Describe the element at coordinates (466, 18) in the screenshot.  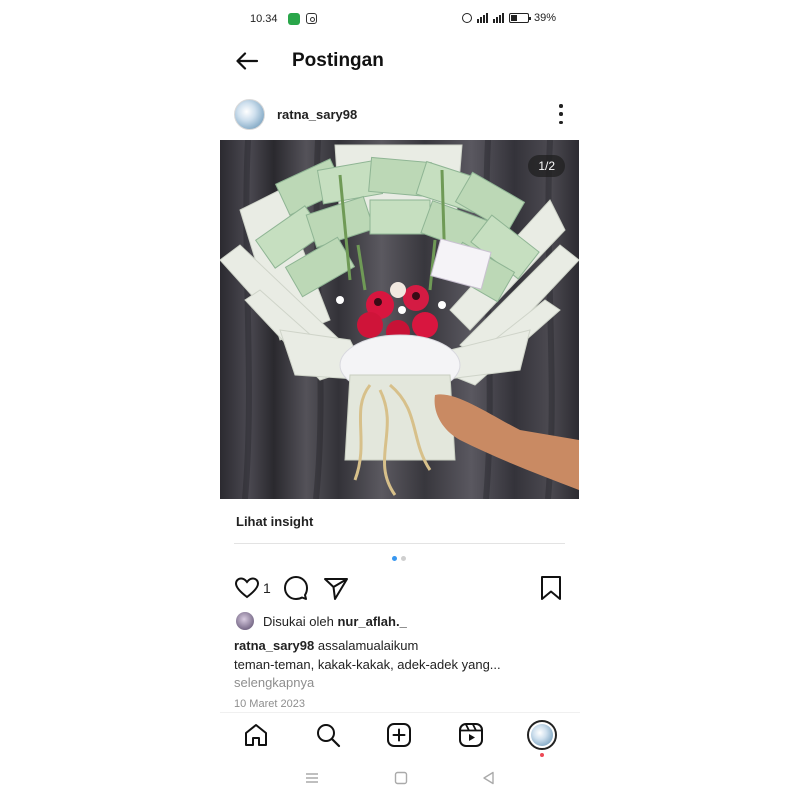
I see `alarm-icon` at that location.